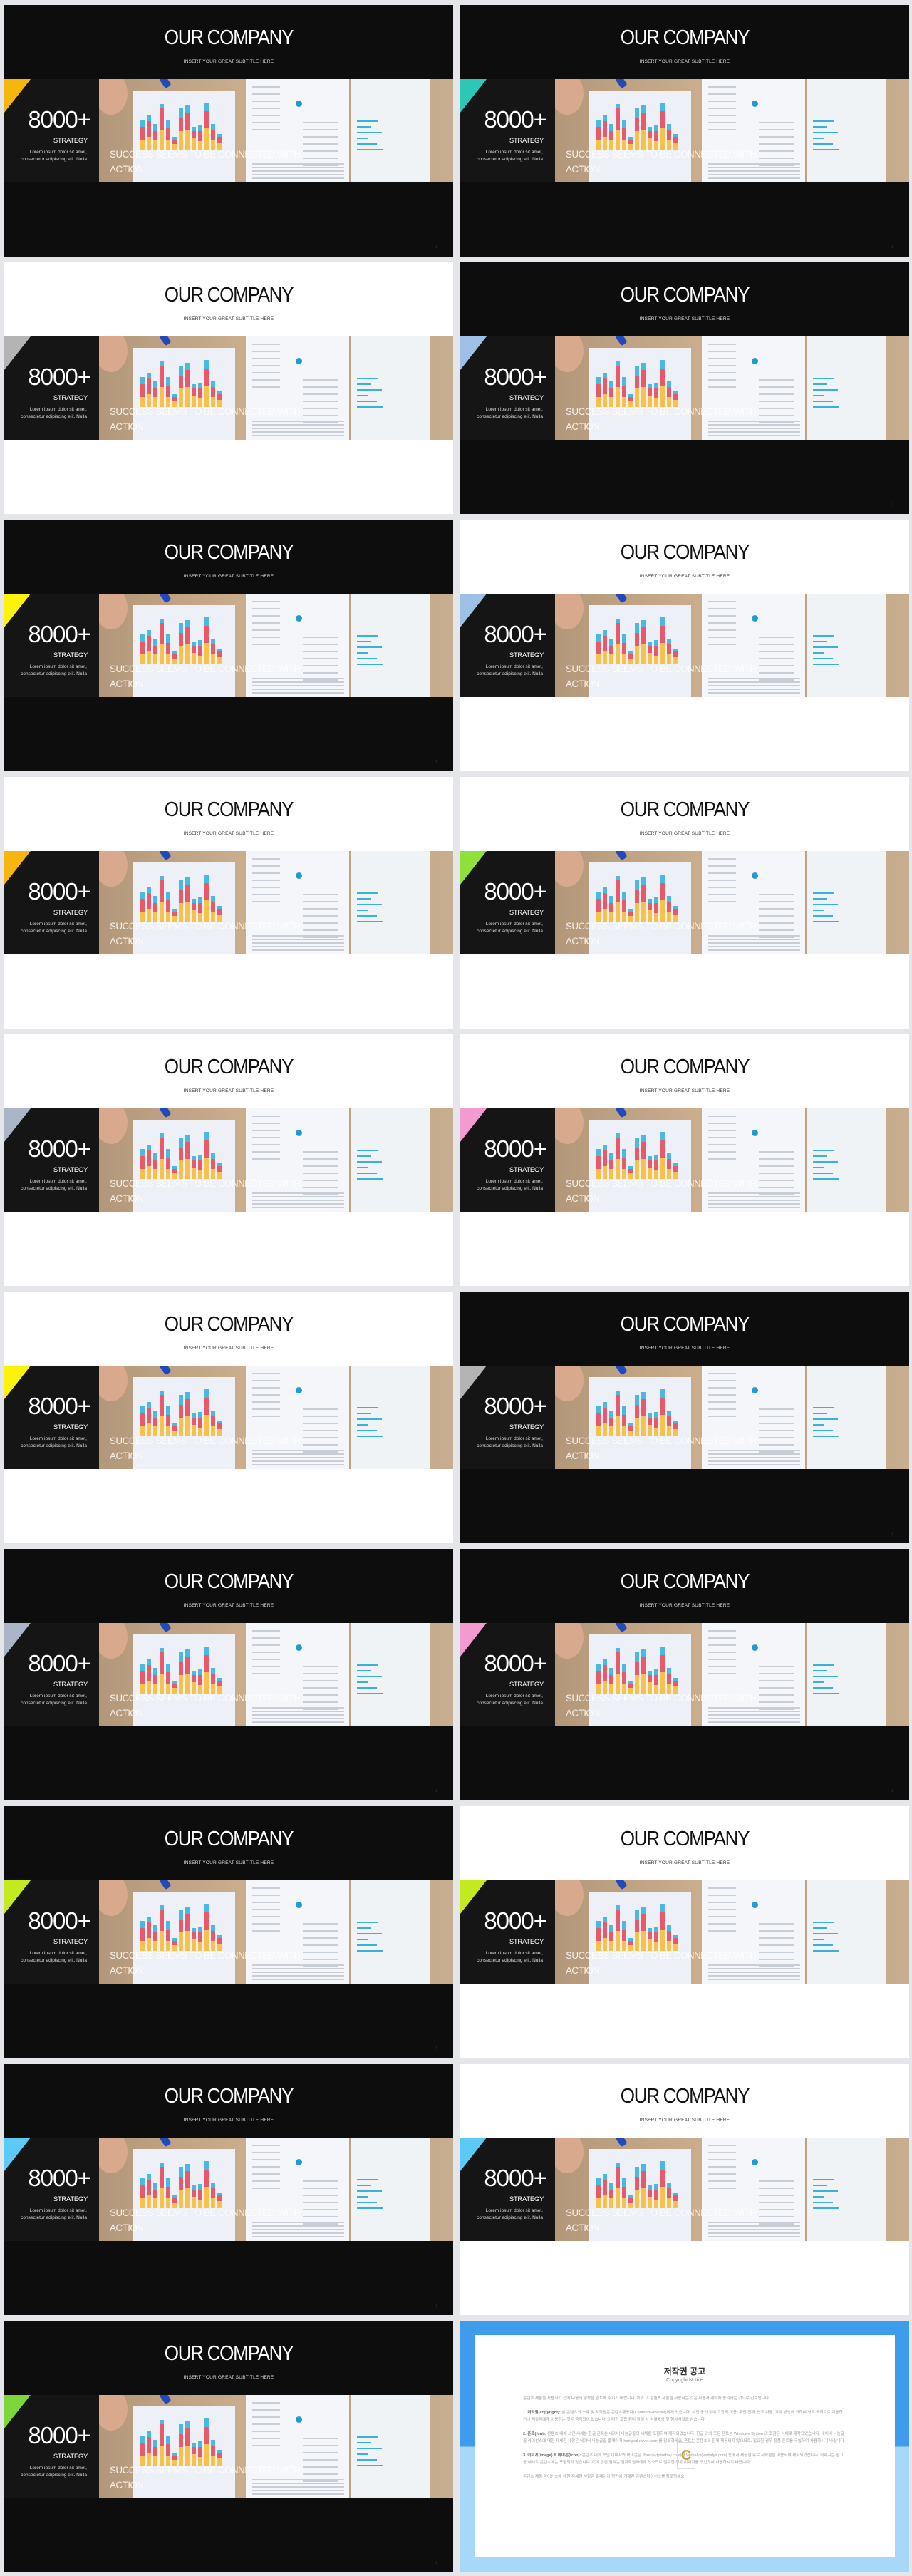 Image resolution: width=912 pixels, height=2576 pixels. I want to click on accent-triangle, so click(17, 353).